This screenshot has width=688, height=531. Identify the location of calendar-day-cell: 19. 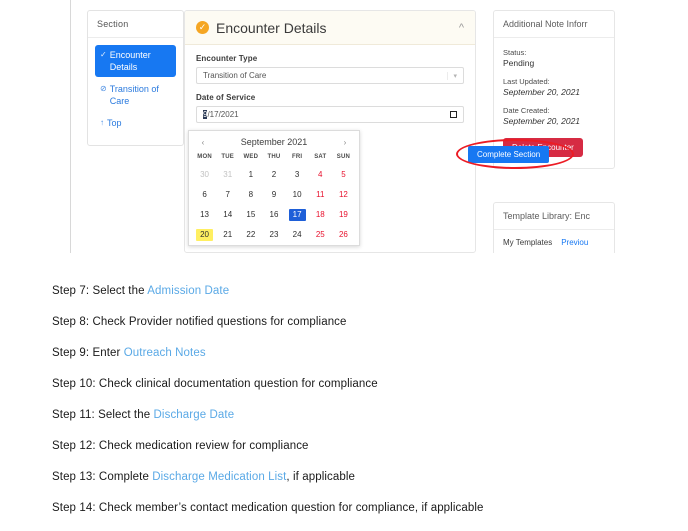
(343, 215).